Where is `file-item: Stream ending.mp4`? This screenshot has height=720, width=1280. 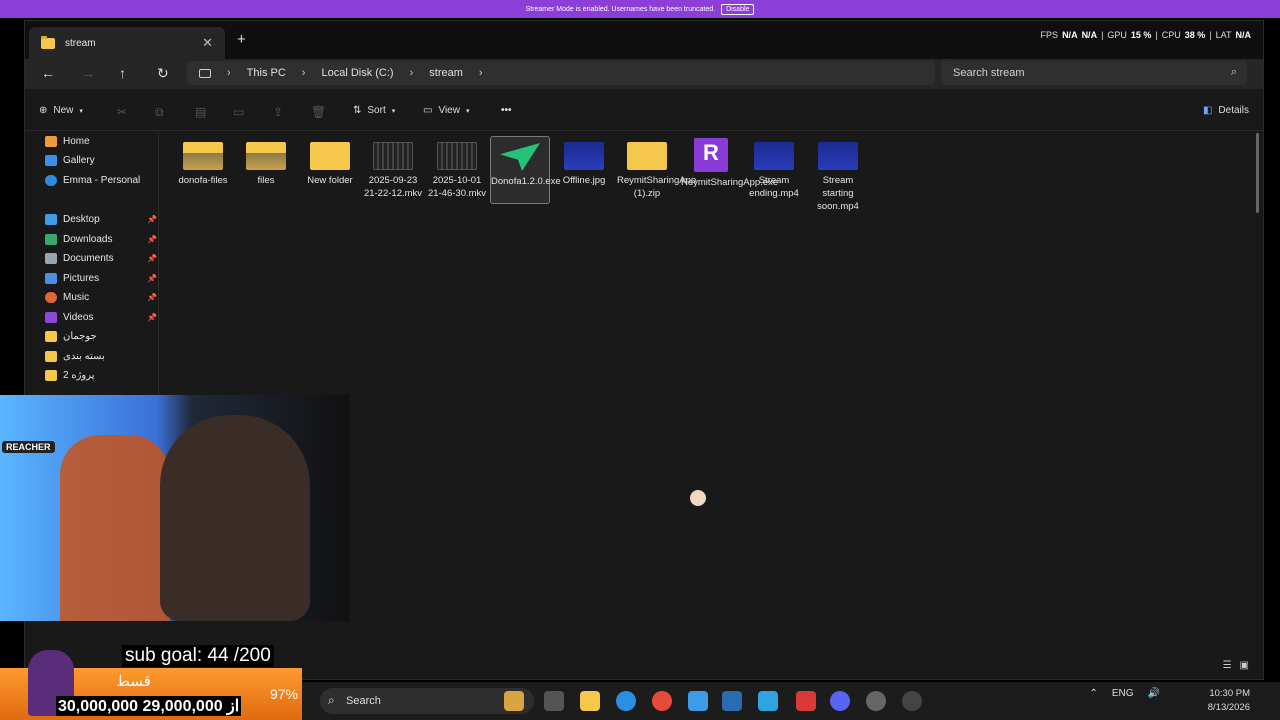
file-item: Stream ending.mp4 is located at coordinates (774, 168).